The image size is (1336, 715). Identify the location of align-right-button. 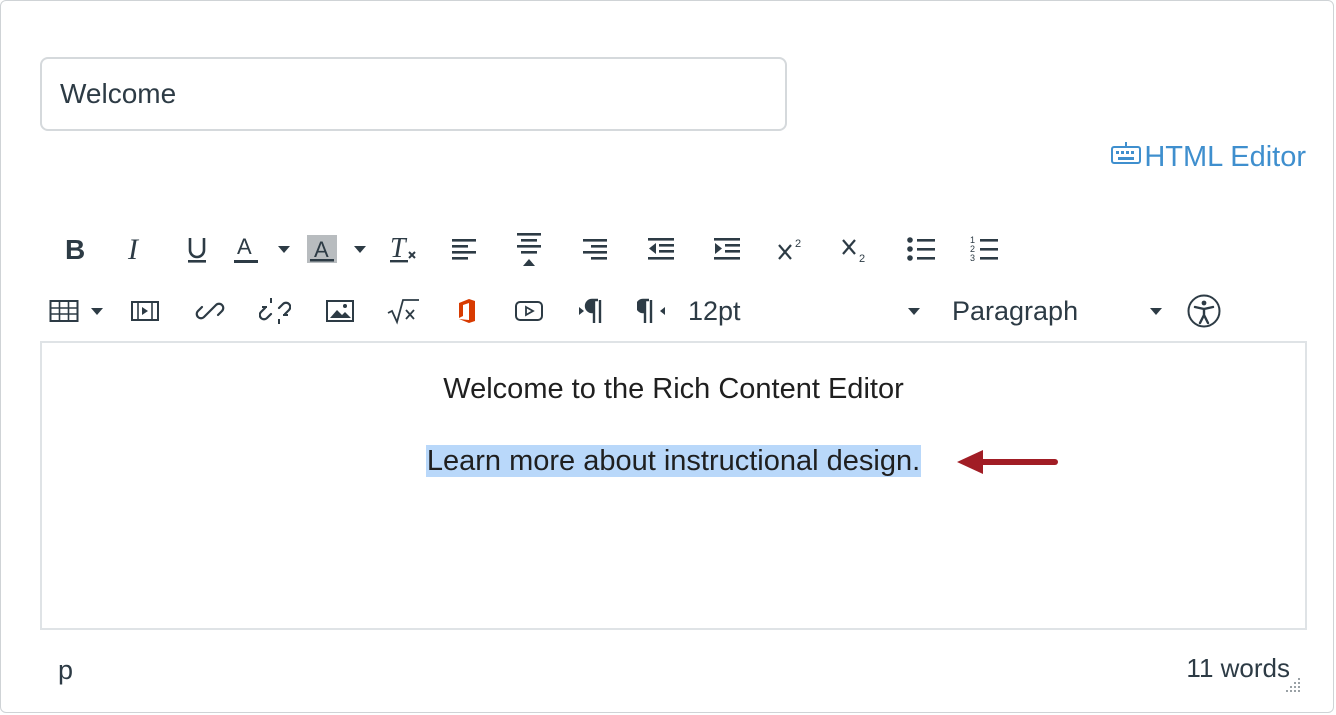
(595, 249).